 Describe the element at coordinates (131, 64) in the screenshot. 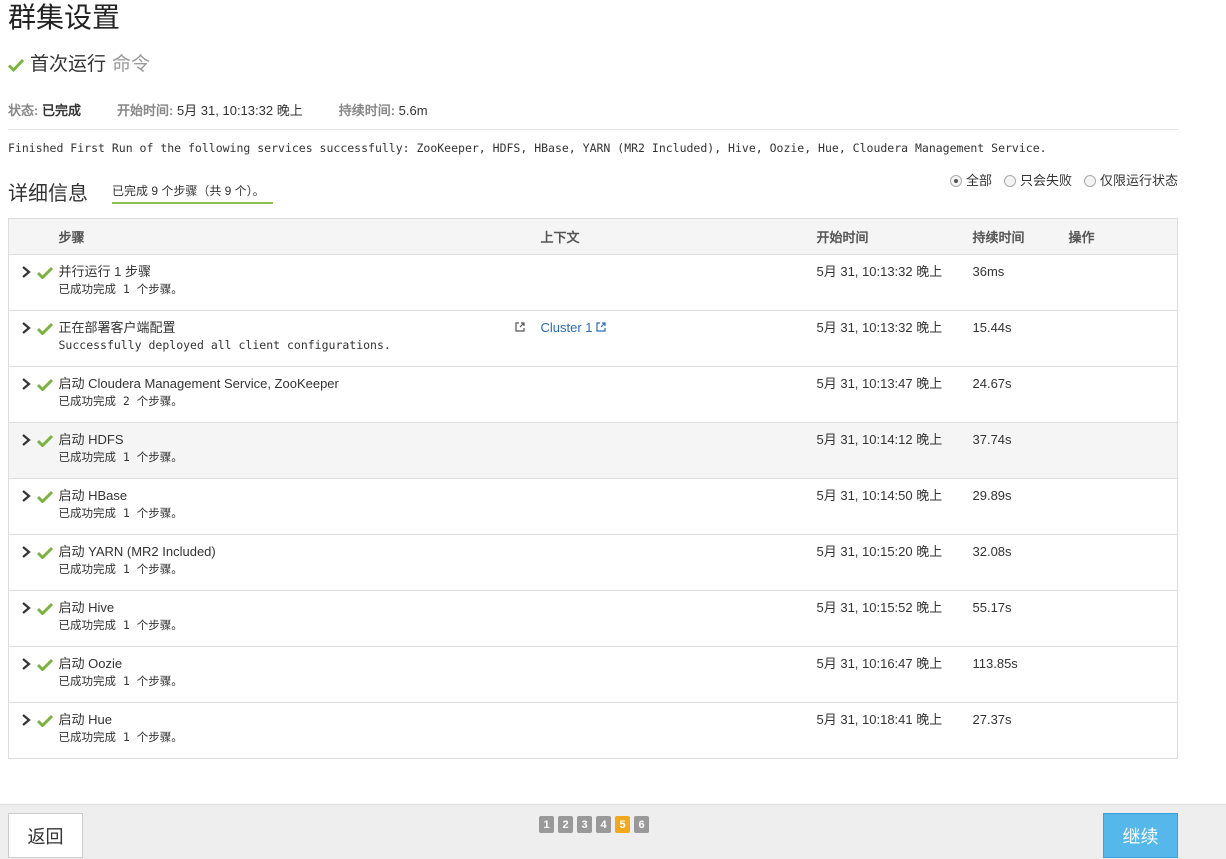

I see `command-suffix: 命令` at that location.